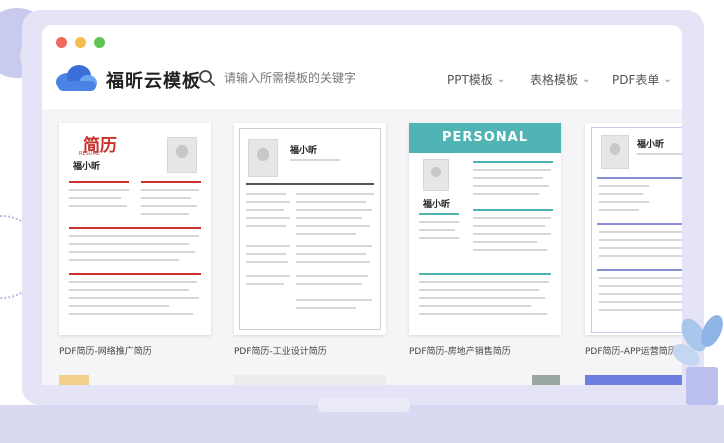  Describe the element at coordinates (80, 42) in the screenshot. I see `window-minimize-button` at that location.